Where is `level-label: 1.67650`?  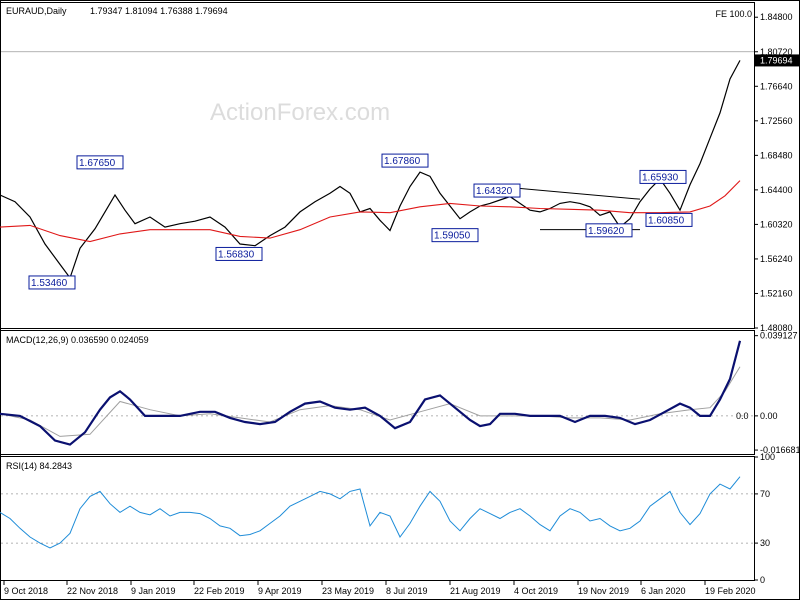 level-label: 1.67650 is located at coordinates (97, 163).